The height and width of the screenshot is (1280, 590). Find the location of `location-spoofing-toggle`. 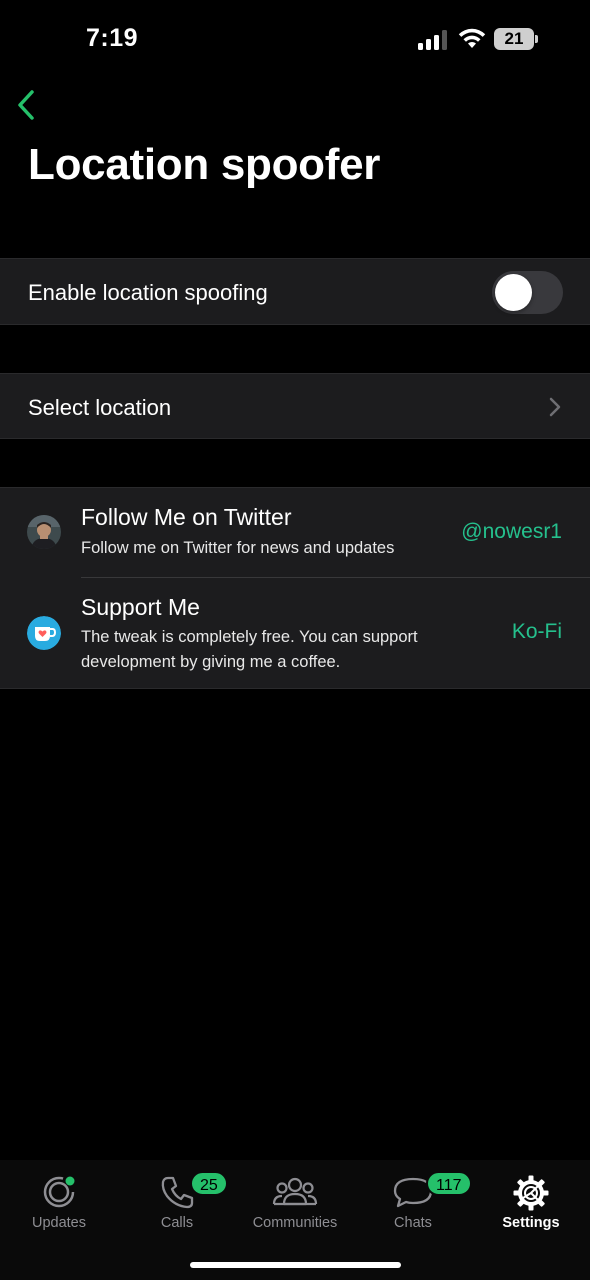

location-spoofing-toggle is located at coordinates (527, 292).